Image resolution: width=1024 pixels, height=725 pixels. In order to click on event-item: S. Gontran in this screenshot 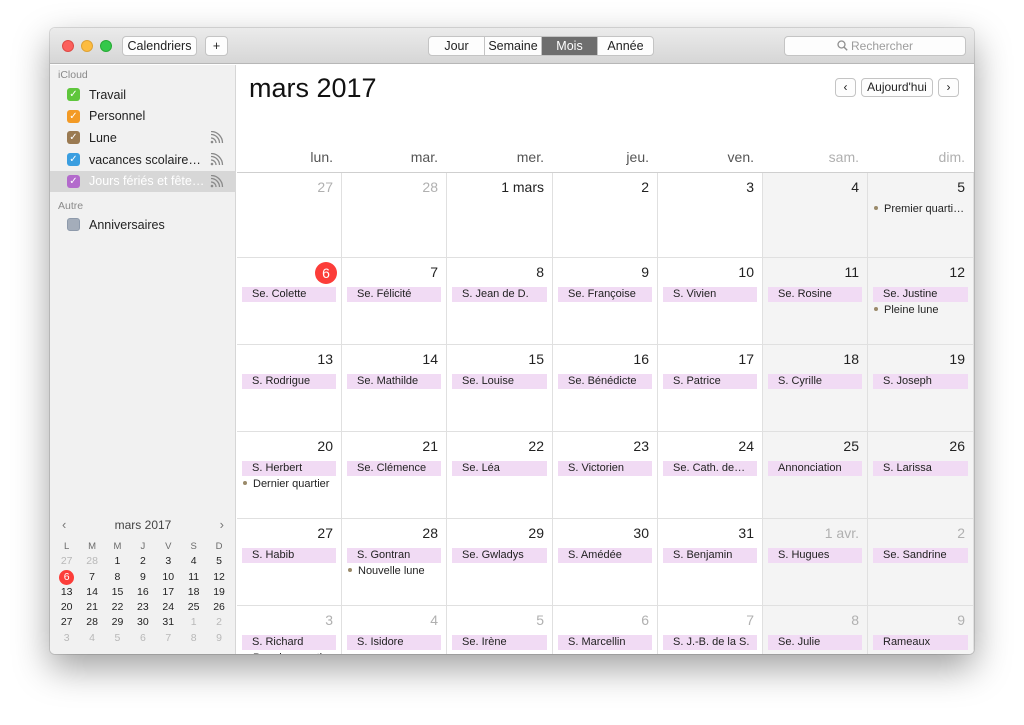, I will do `click(394, 555)`.